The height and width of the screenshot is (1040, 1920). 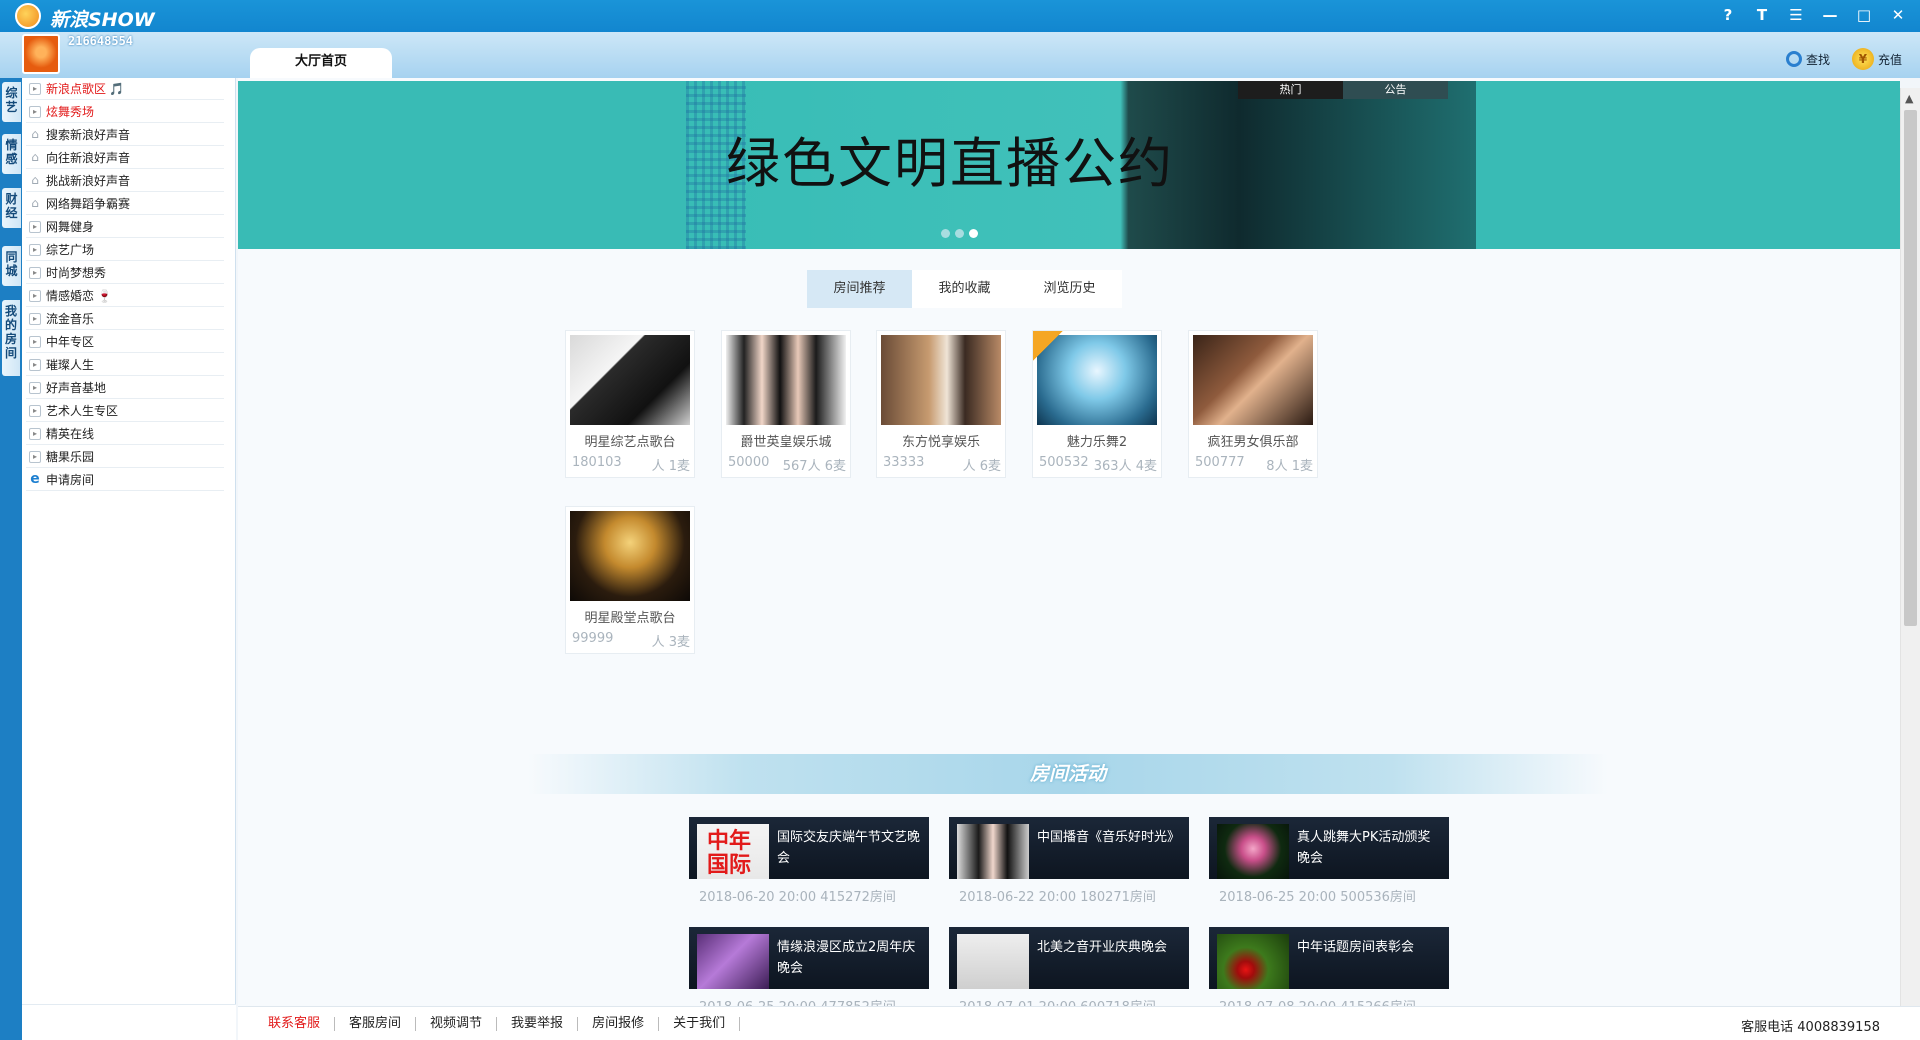 What do you see at coordinates (1097, 404) in the screenshot?
I see `room-card: 魅力乐舞2 500532 363人 4麦` at bounding box center [1097, 404].